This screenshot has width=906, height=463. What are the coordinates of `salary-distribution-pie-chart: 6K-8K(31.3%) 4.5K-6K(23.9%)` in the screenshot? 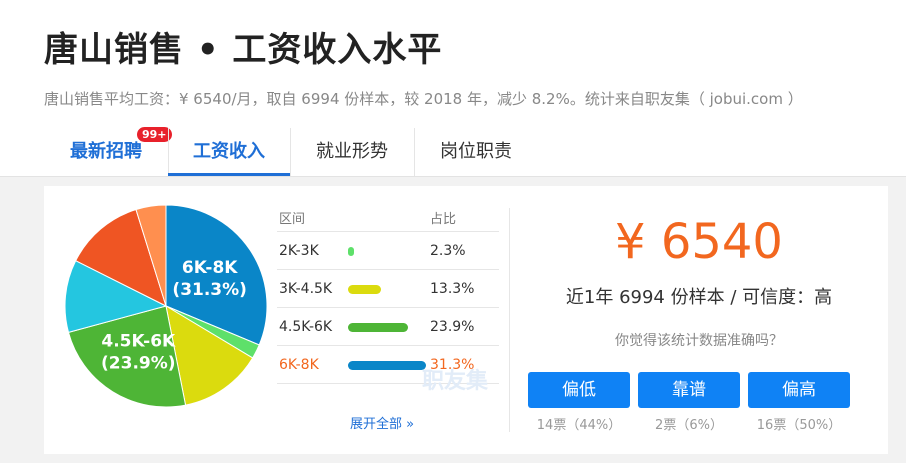 It's located at (166, 306).